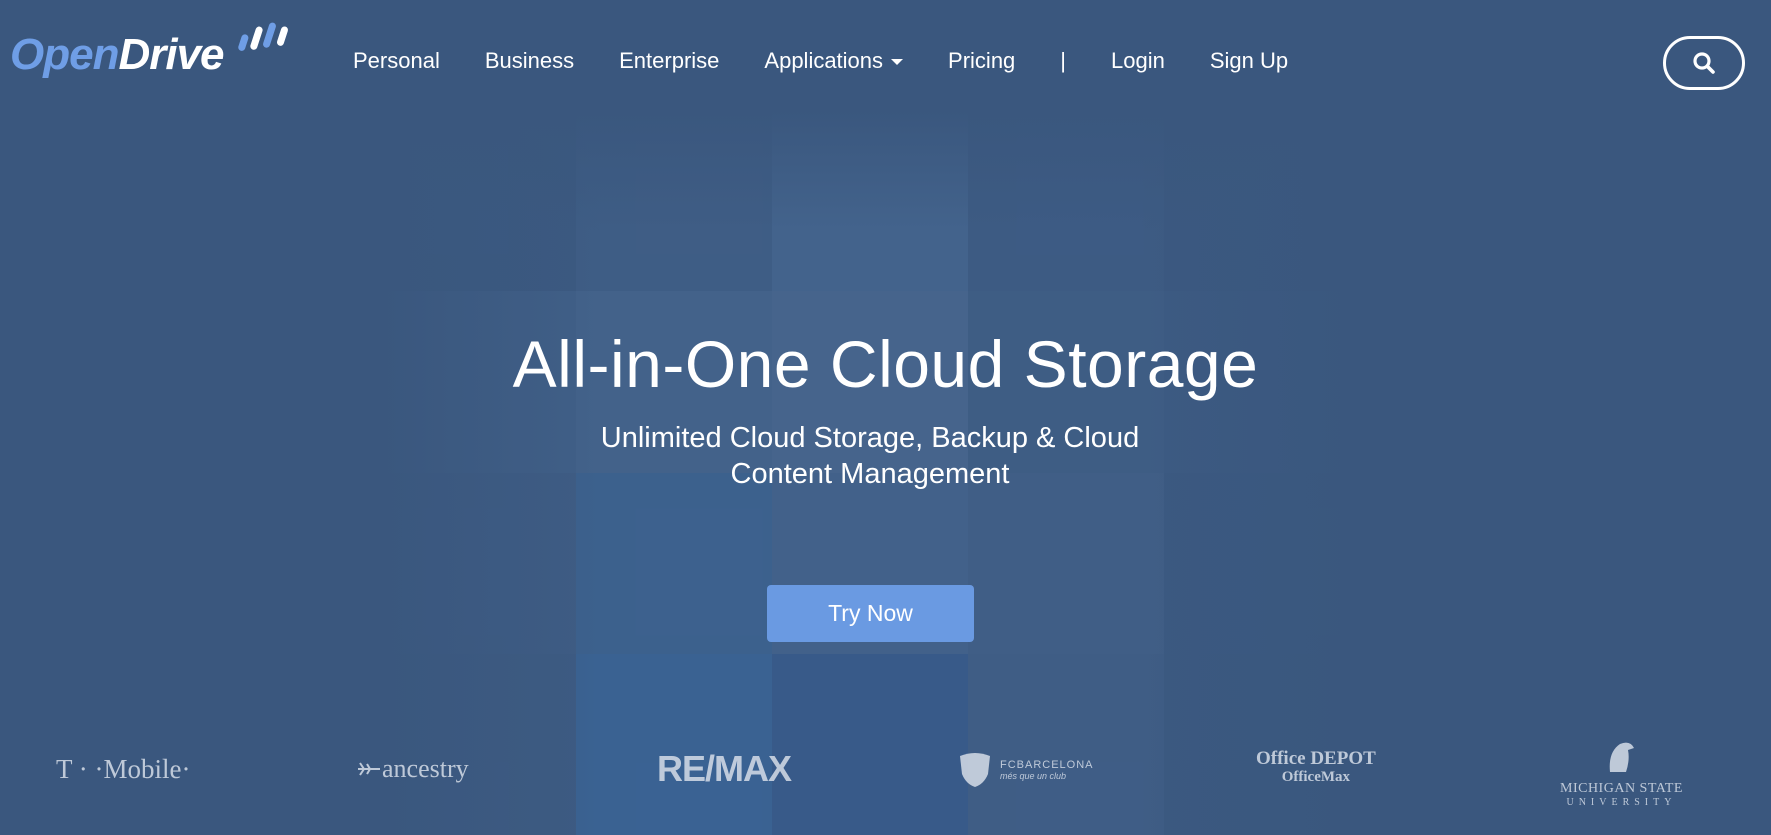 The height and width of the screenshot is (835, 1771). I want to click on nav-login-label: Login, so click(1138, 60).